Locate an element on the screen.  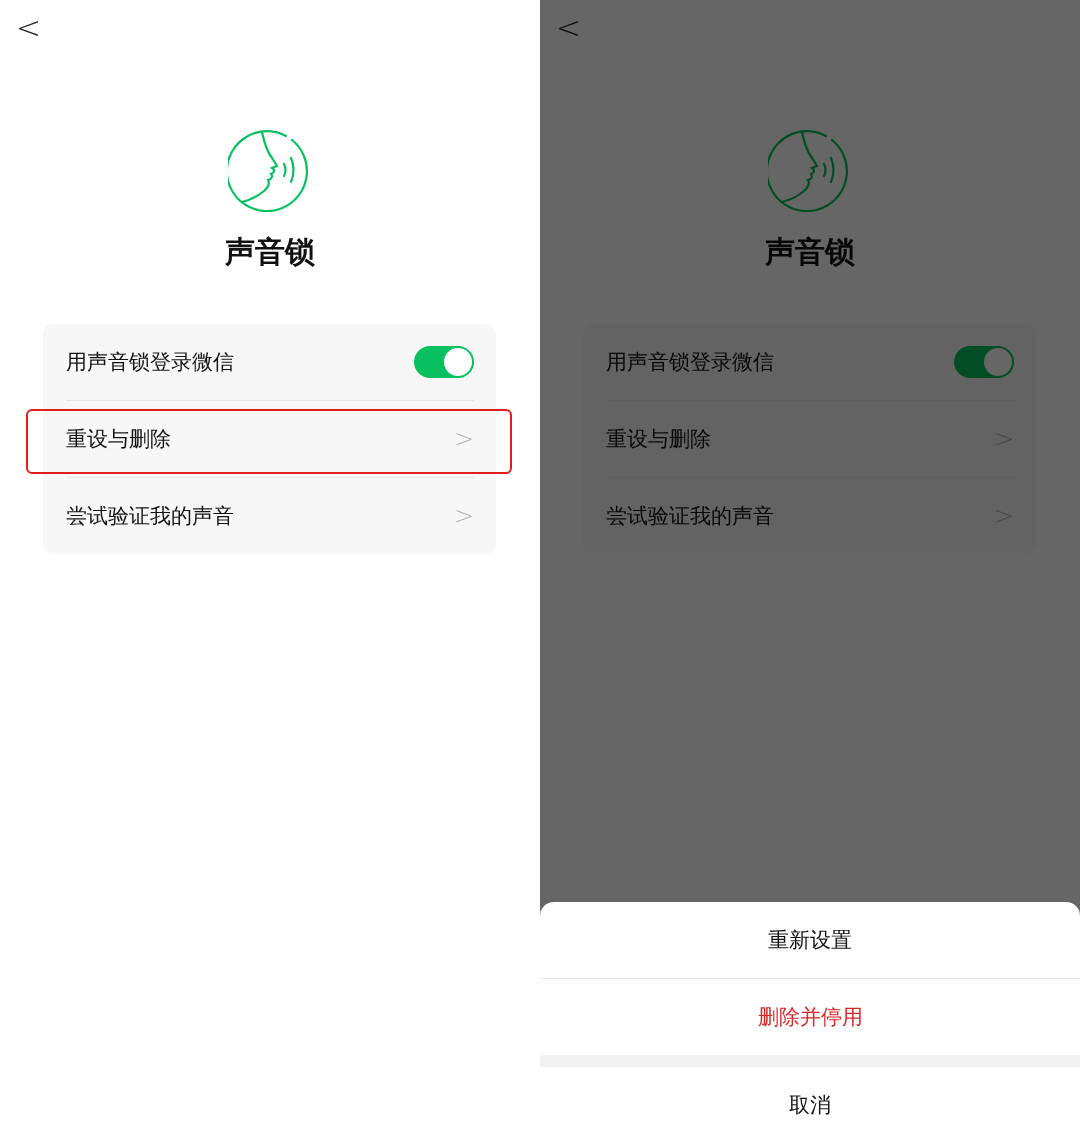
back-button: < is located at coordinates (29, 28).